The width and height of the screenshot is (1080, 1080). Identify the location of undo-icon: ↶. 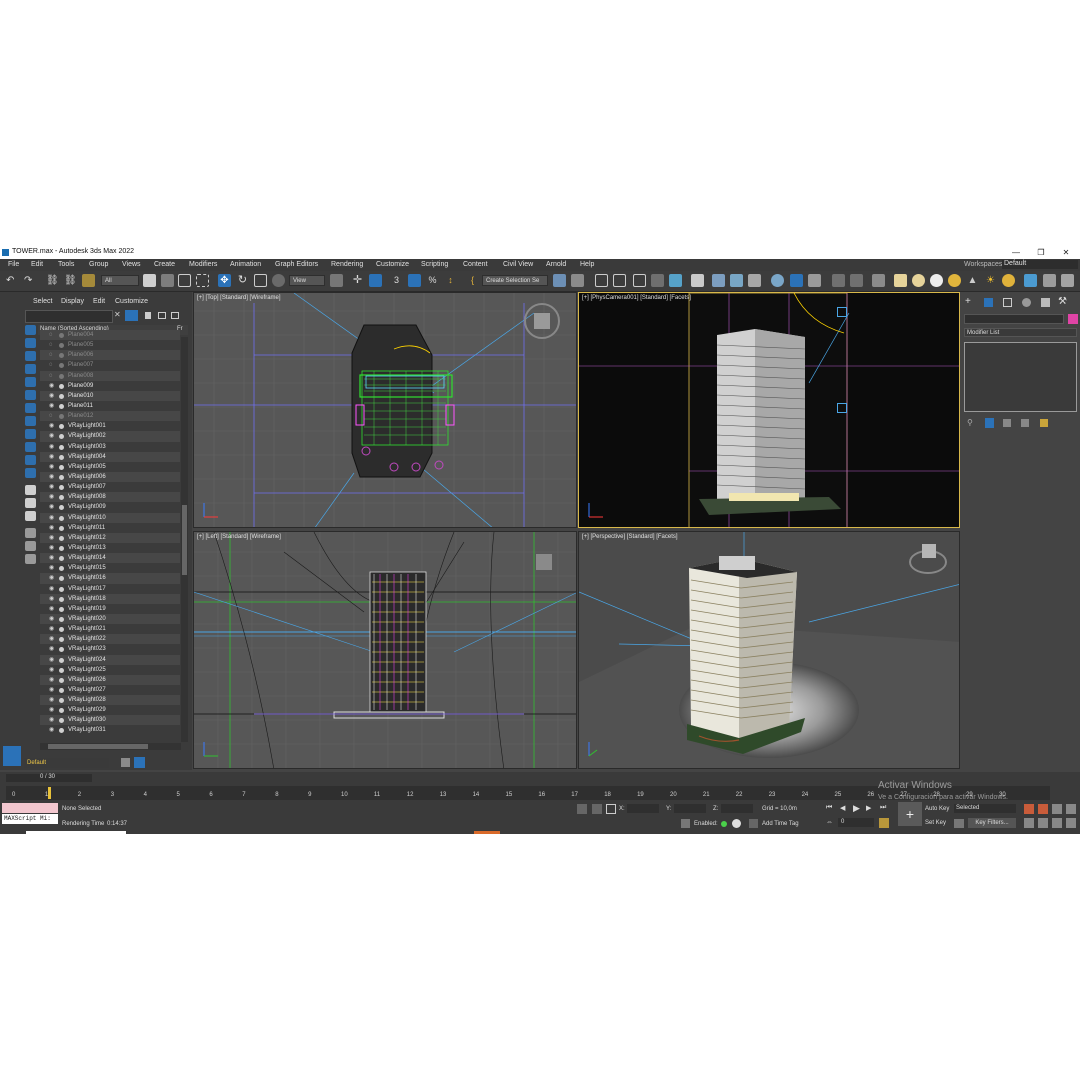
(12, 280).